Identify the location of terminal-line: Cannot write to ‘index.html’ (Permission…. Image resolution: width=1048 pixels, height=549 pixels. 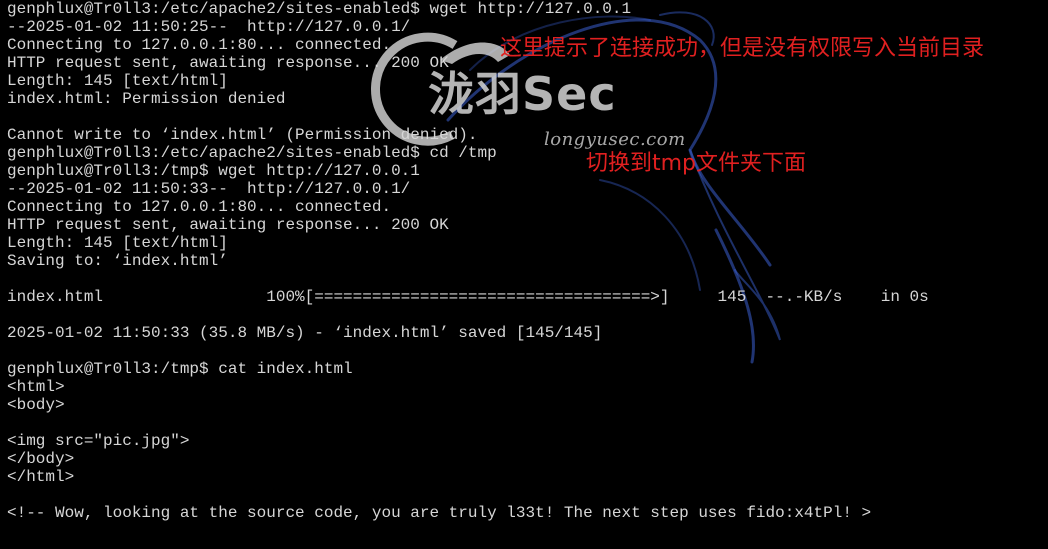
(242, 135).